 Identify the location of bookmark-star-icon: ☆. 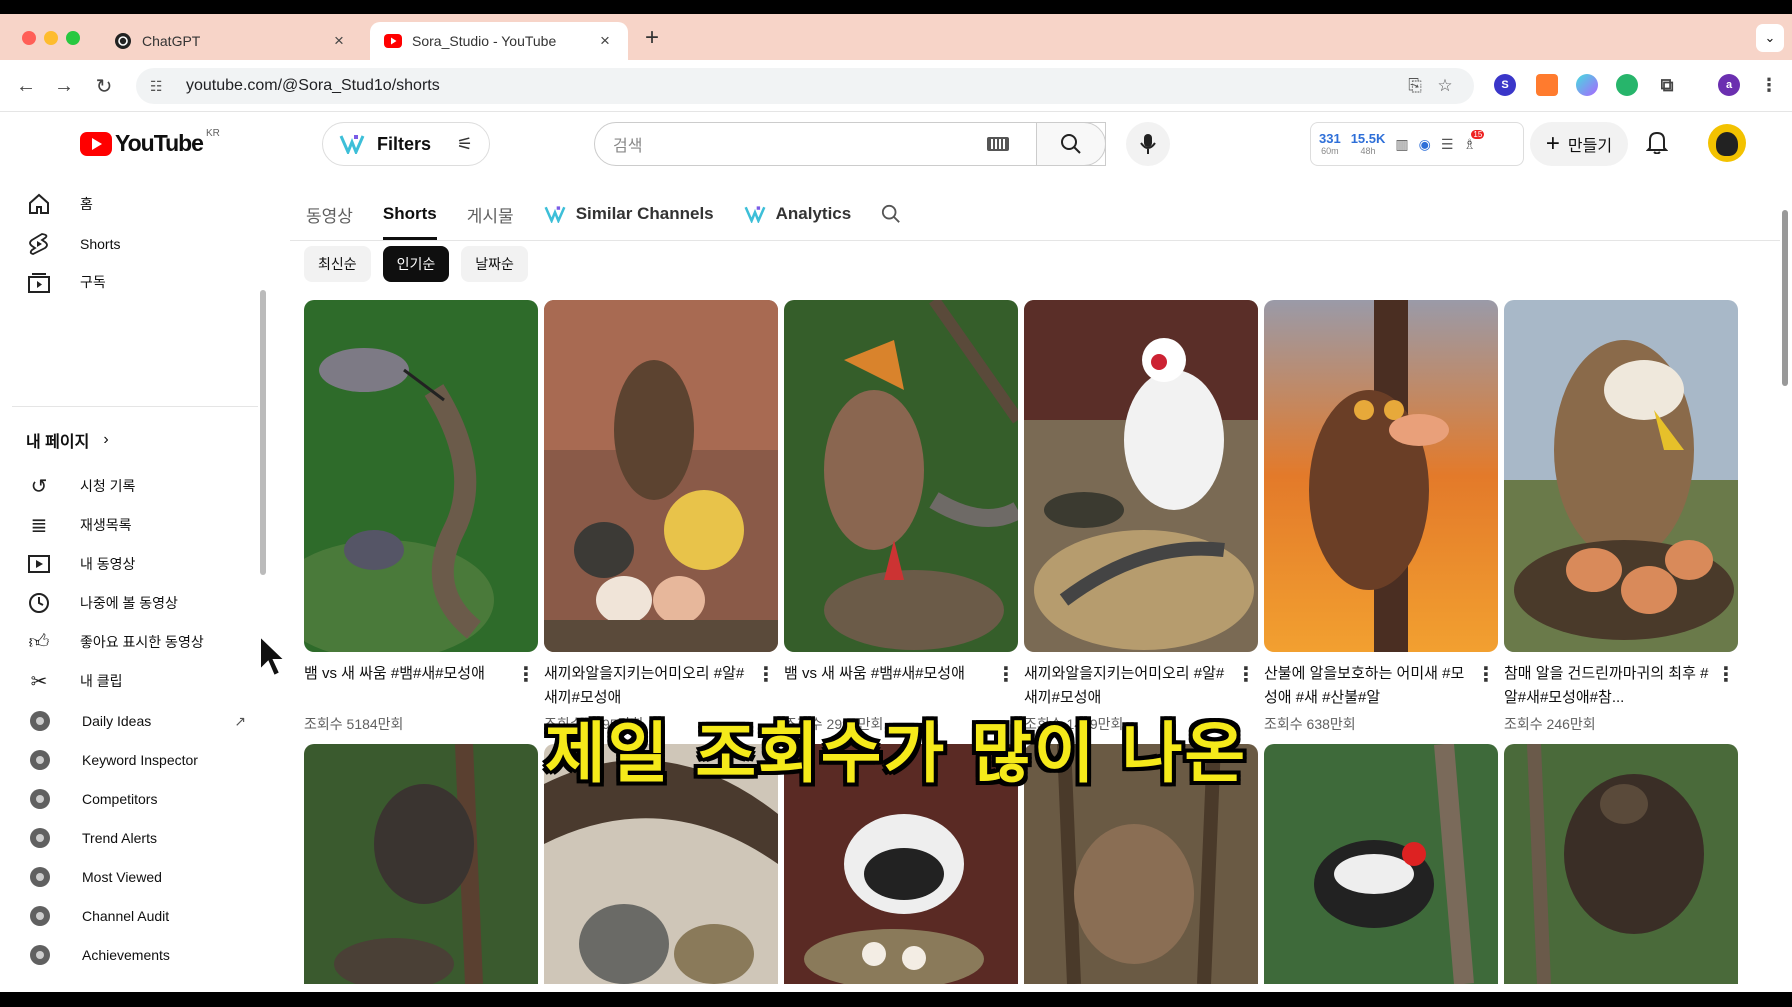
(1445, 86).